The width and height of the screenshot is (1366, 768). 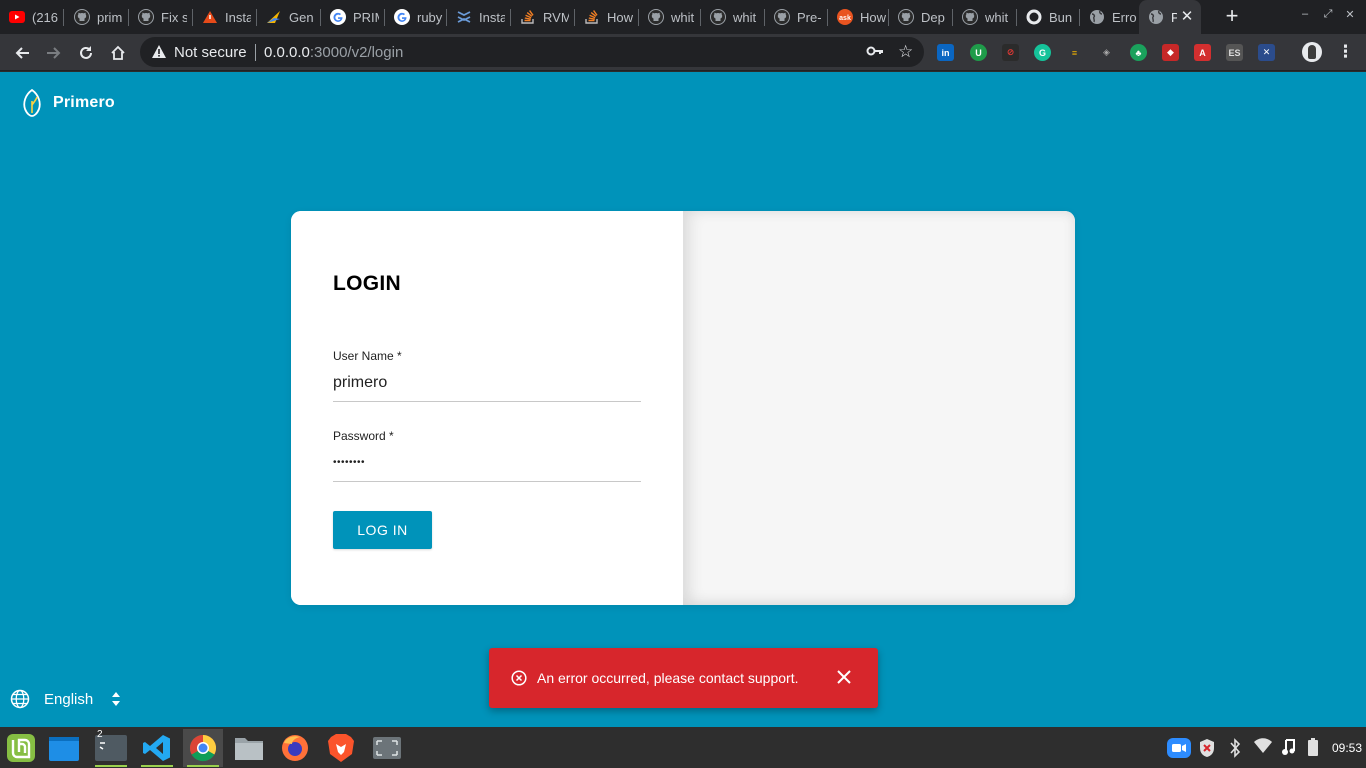 What do you see at coordinates (366, 17) in the screenshot?
I see `tab-title: PRIM` at bounding box center [366, 17].